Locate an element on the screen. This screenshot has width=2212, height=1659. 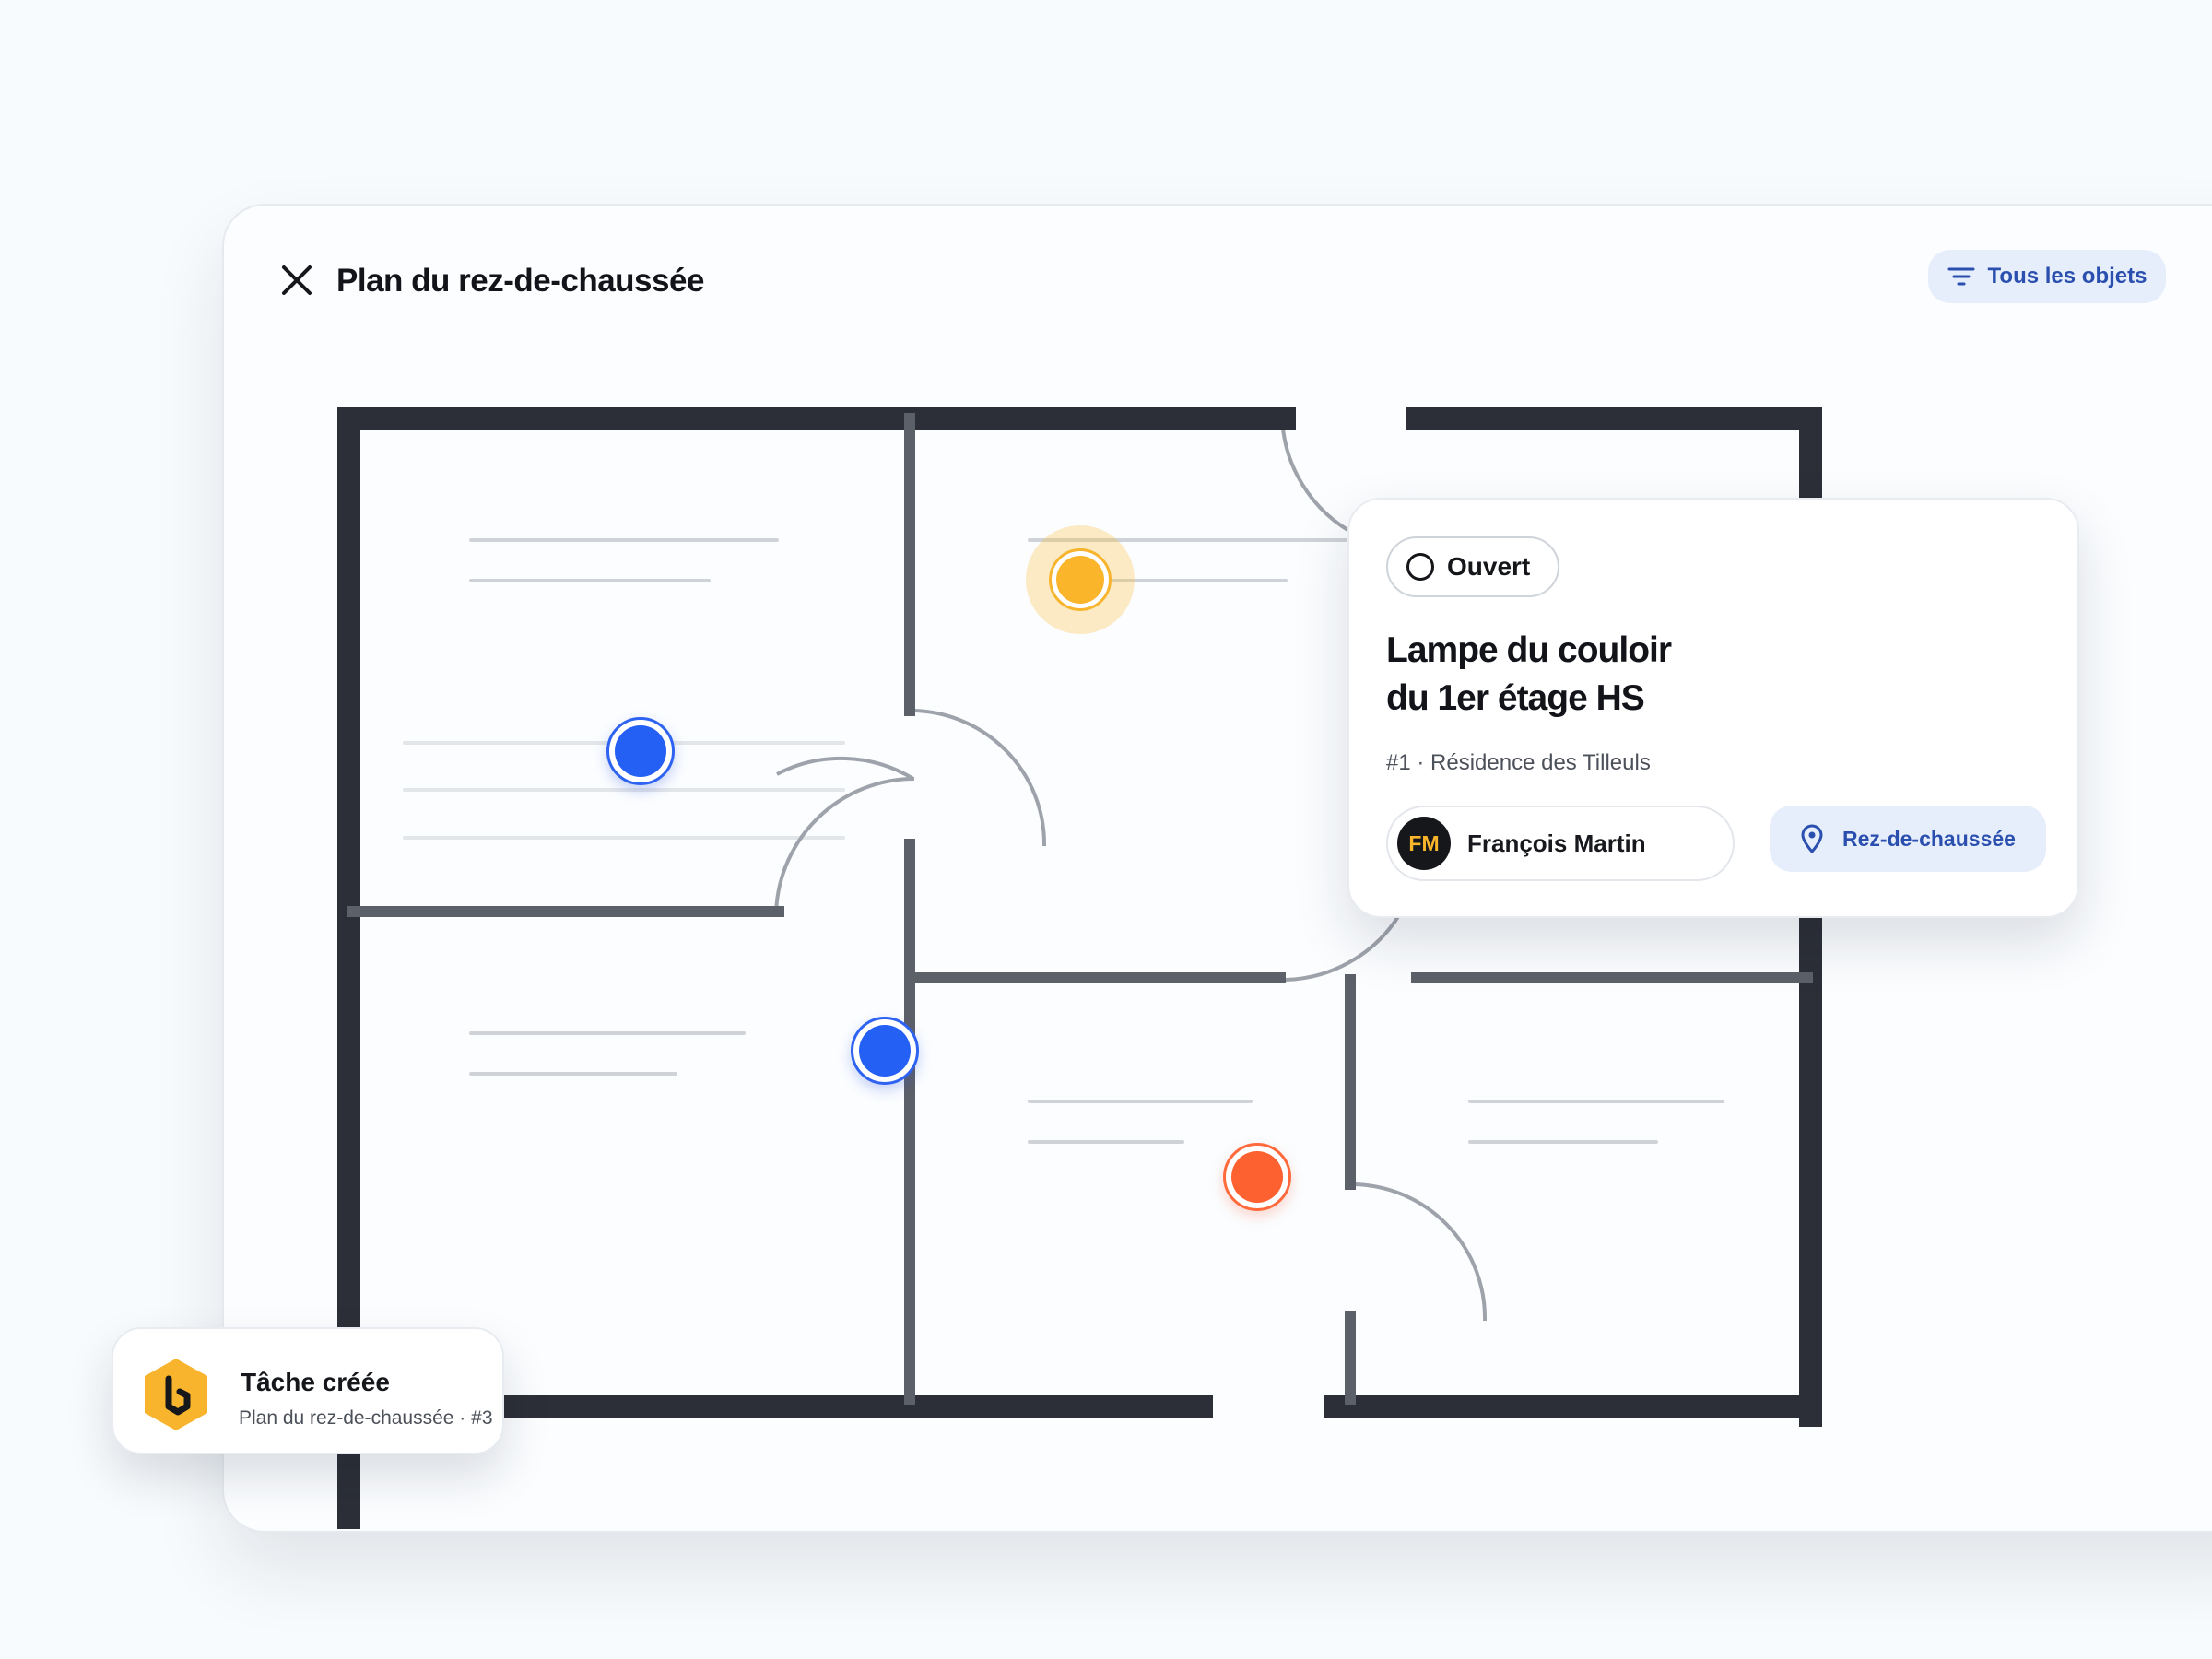
task-title-line-1: Lampe du couloir is located at coordinates (1529, 650).